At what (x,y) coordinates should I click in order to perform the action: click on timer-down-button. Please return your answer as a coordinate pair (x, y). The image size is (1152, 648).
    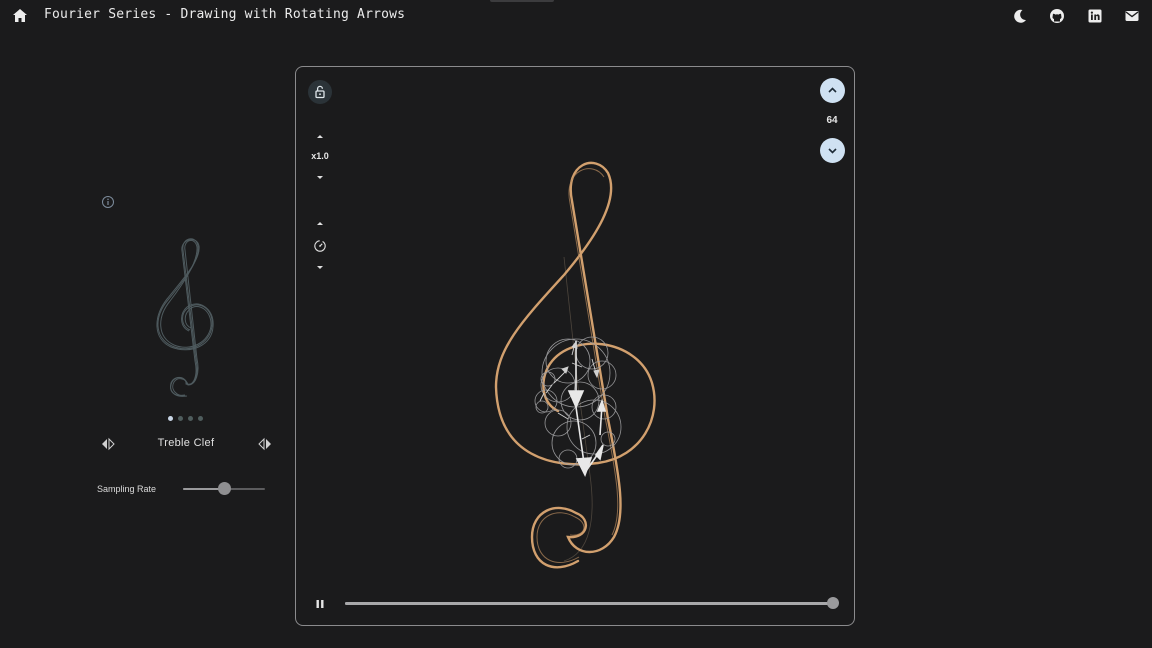
    Looking at the image, I should click on (320, 268).